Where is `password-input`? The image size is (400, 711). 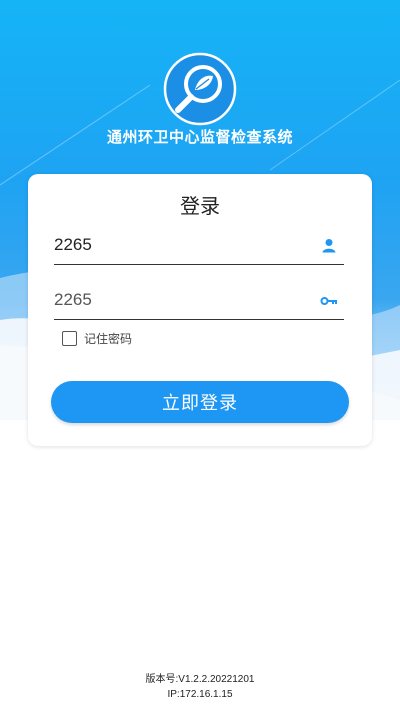 password-input is located at coordinates (179, 300).